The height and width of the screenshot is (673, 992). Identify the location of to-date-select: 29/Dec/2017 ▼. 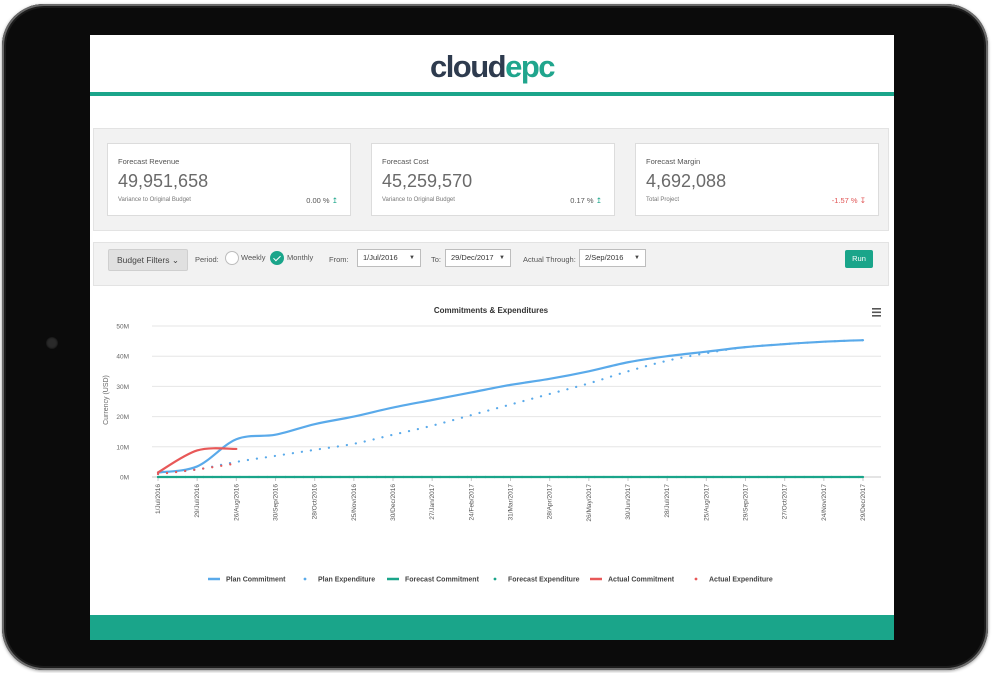
(478, 258).